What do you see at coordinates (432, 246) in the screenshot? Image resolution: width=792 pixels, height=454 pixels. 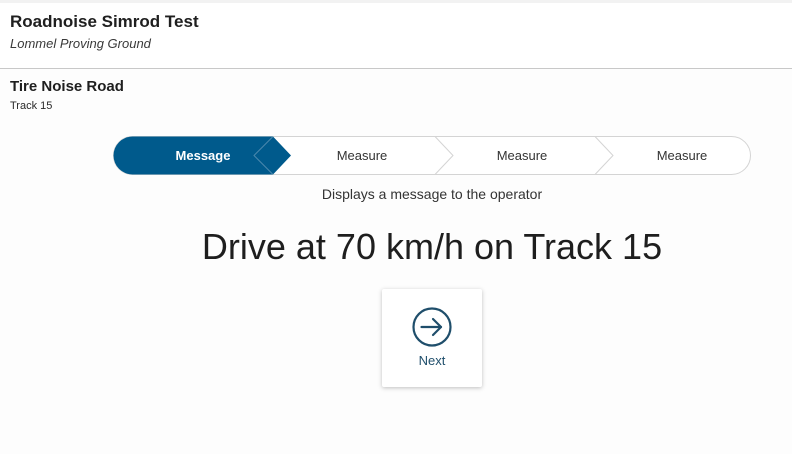 I see `operator-message: Drive at 70 km/h on Track 15` at bounding box center [432, 246].